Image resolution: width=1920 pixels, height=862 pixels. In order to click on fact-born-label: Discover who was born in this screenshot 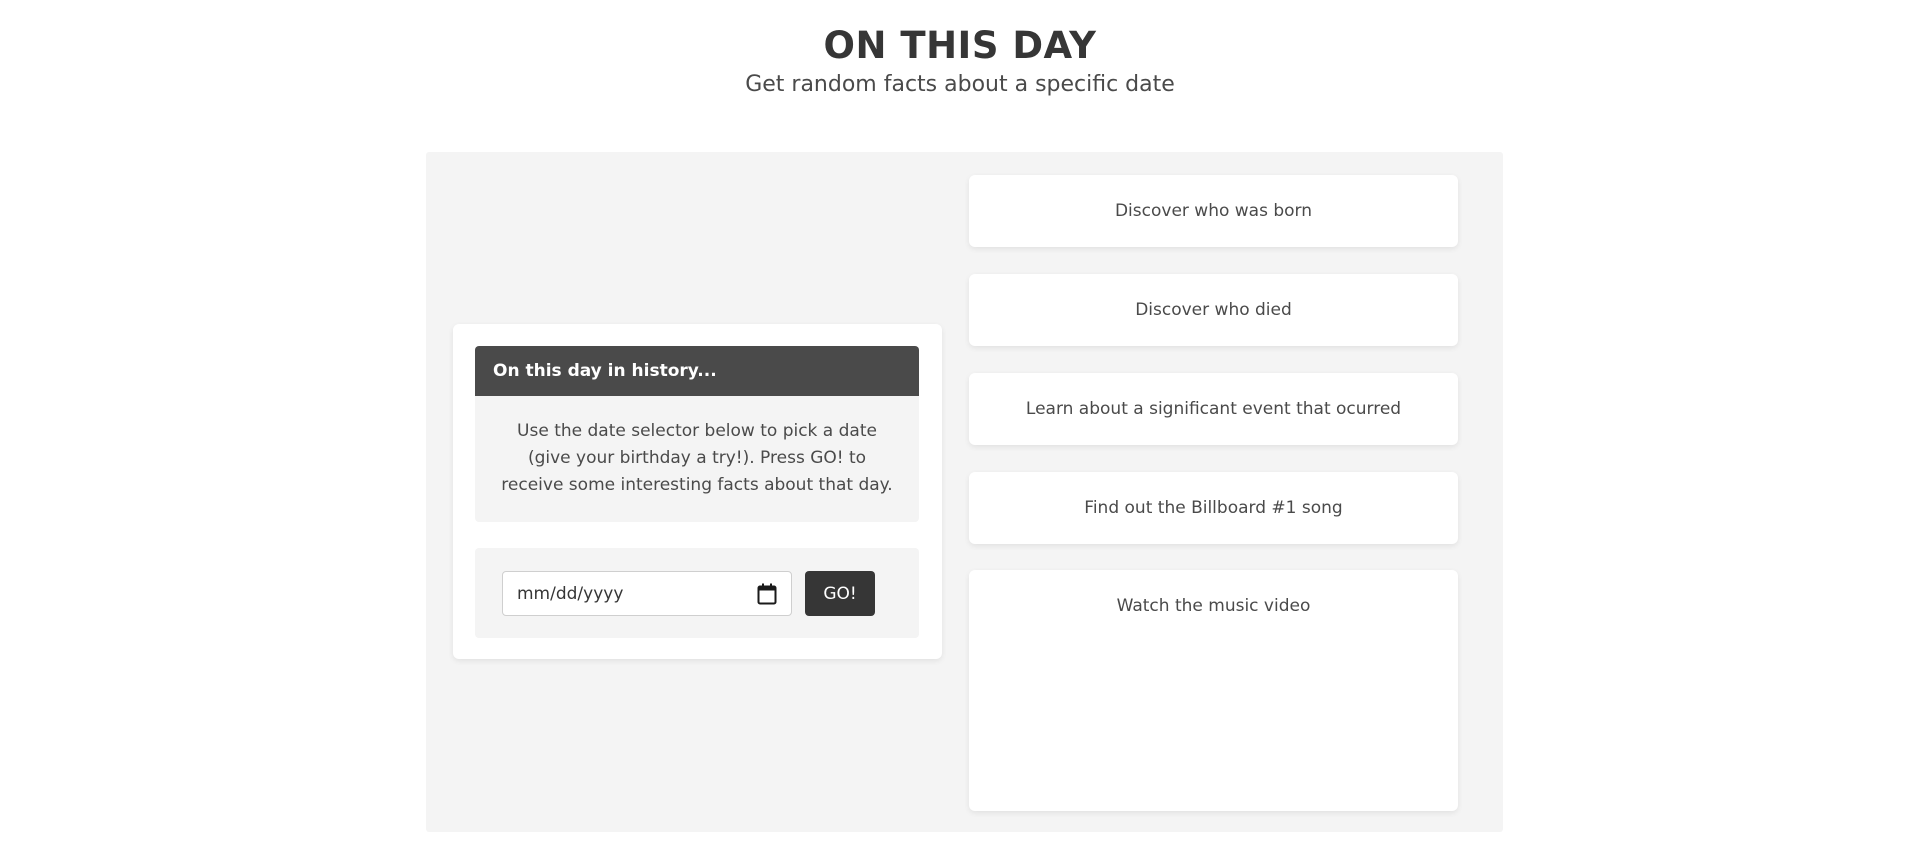, I will do `click(1213, 211)`.